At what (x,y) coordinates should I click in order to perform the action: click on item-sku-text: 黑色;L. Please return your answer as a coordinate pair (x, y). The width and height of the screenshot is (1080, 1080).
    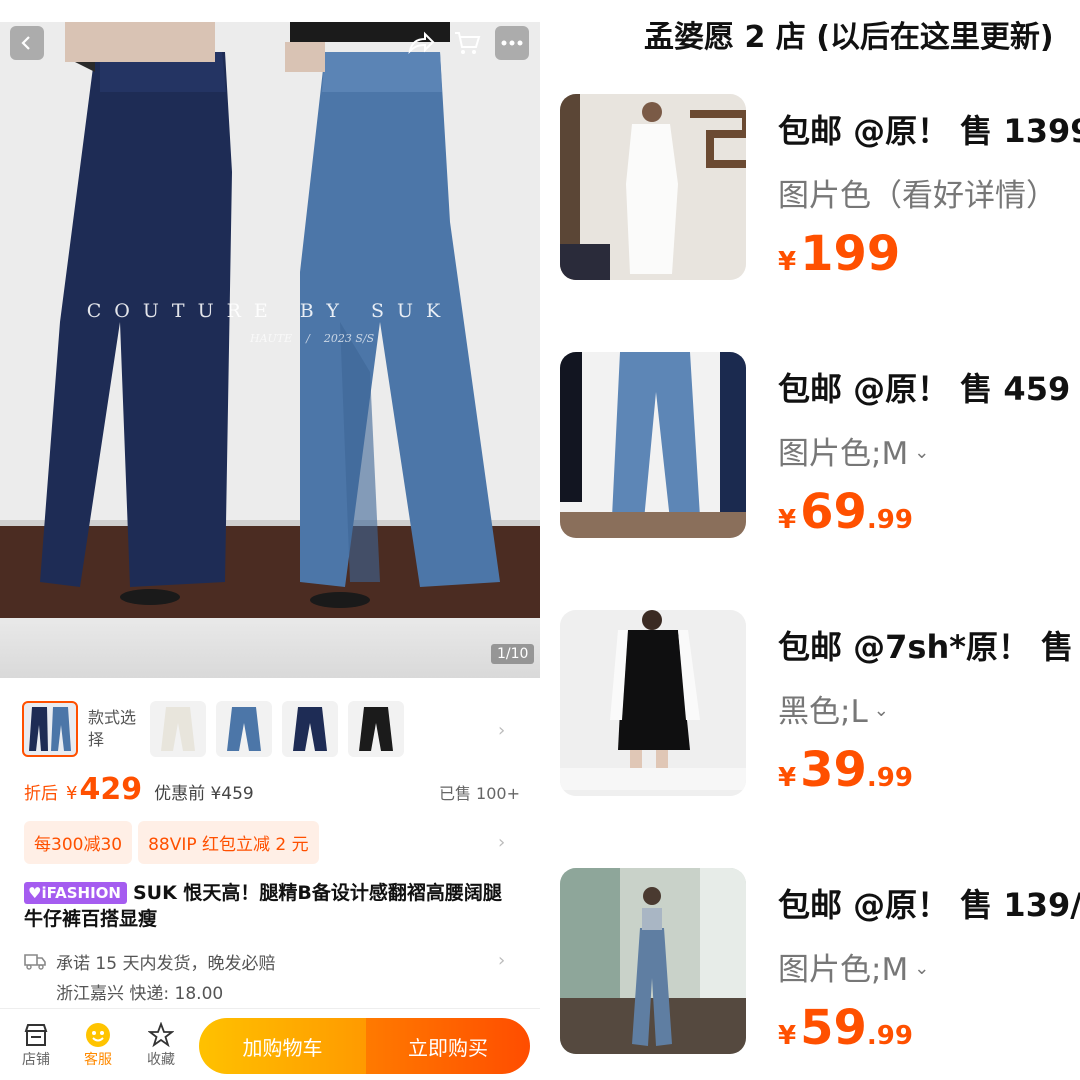
    Looking at the image, I should click on (823, 712).